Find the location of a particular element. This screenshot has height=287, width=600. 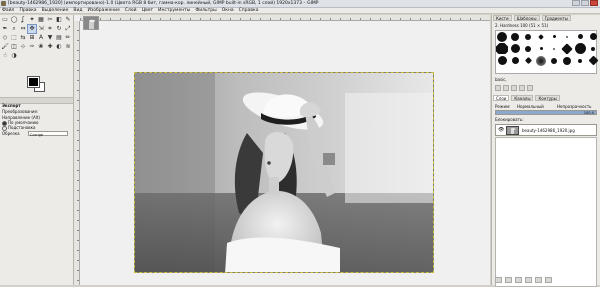

foreground-color-swatch is located at coordinates (33, 82).